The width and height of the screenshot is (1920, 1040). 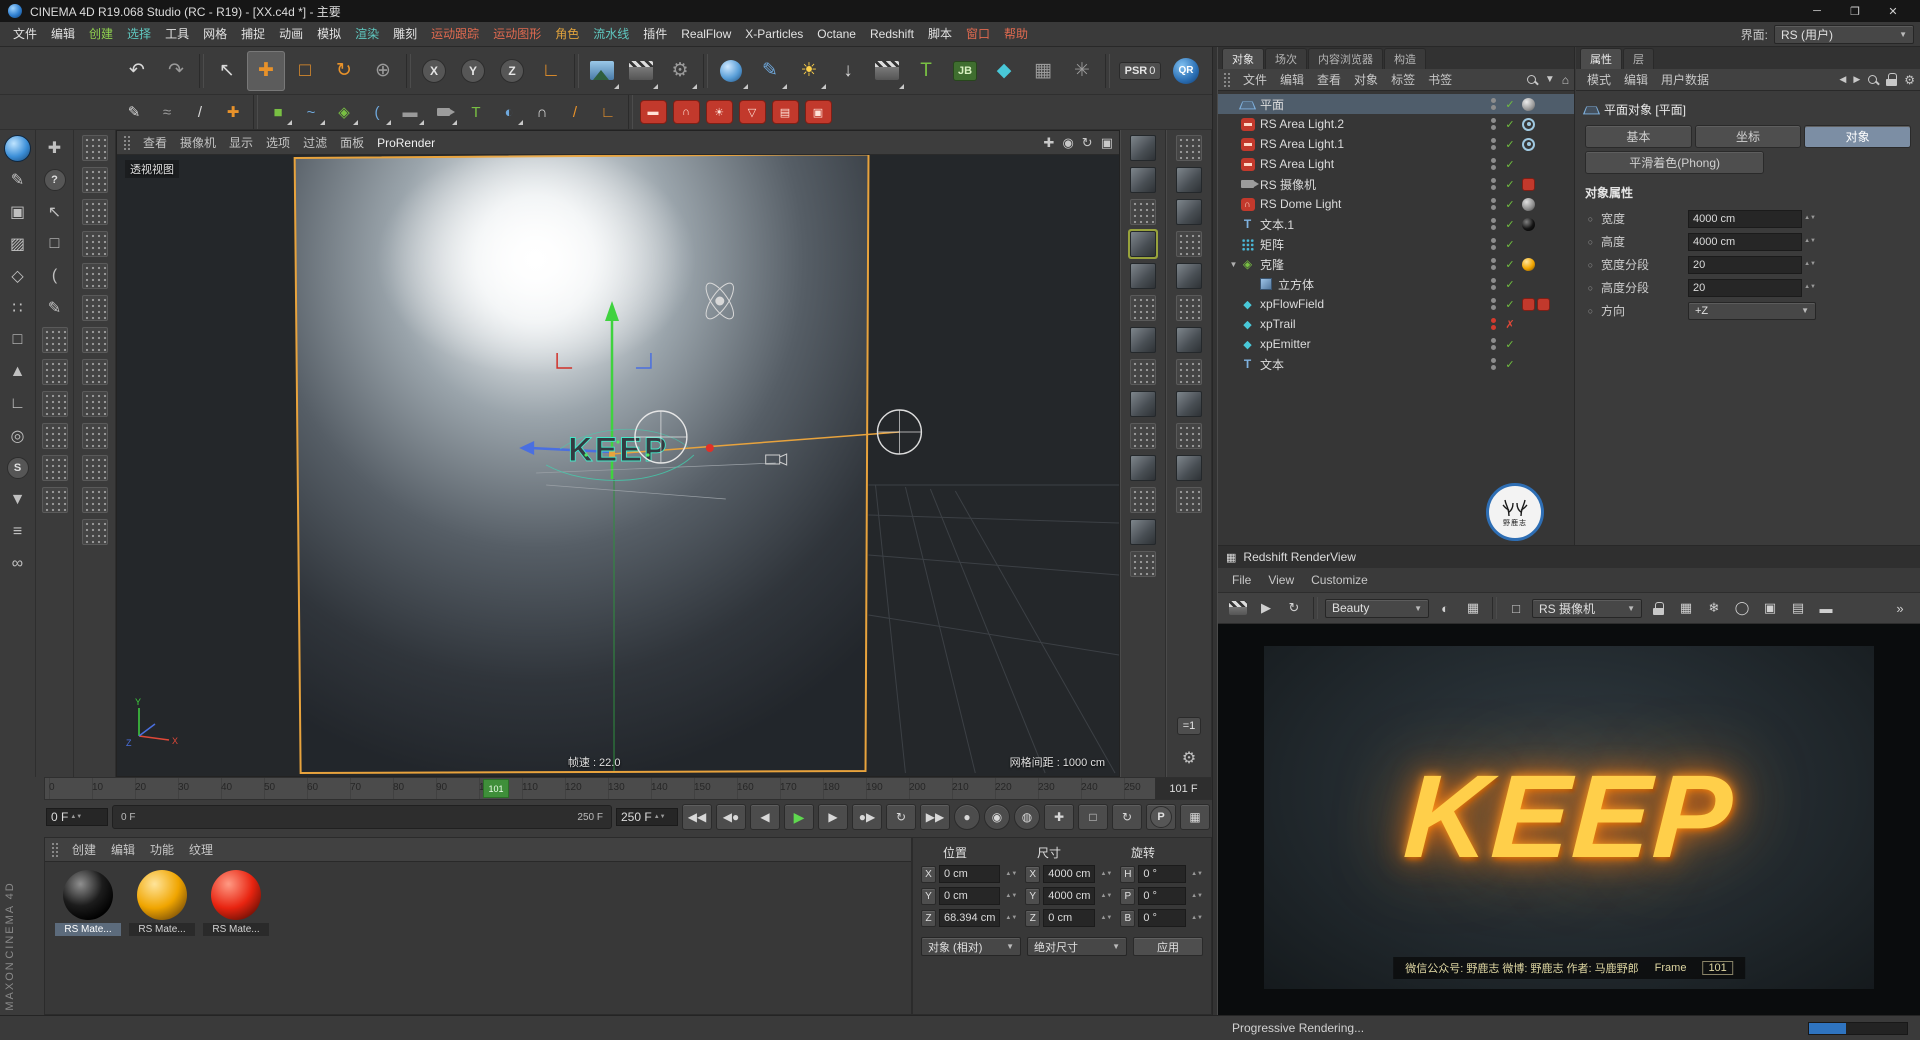 What do you see at coordinates (137, 71) in the screenshot?
I see `undo-button: ↶` at bounding box center [137, 71].